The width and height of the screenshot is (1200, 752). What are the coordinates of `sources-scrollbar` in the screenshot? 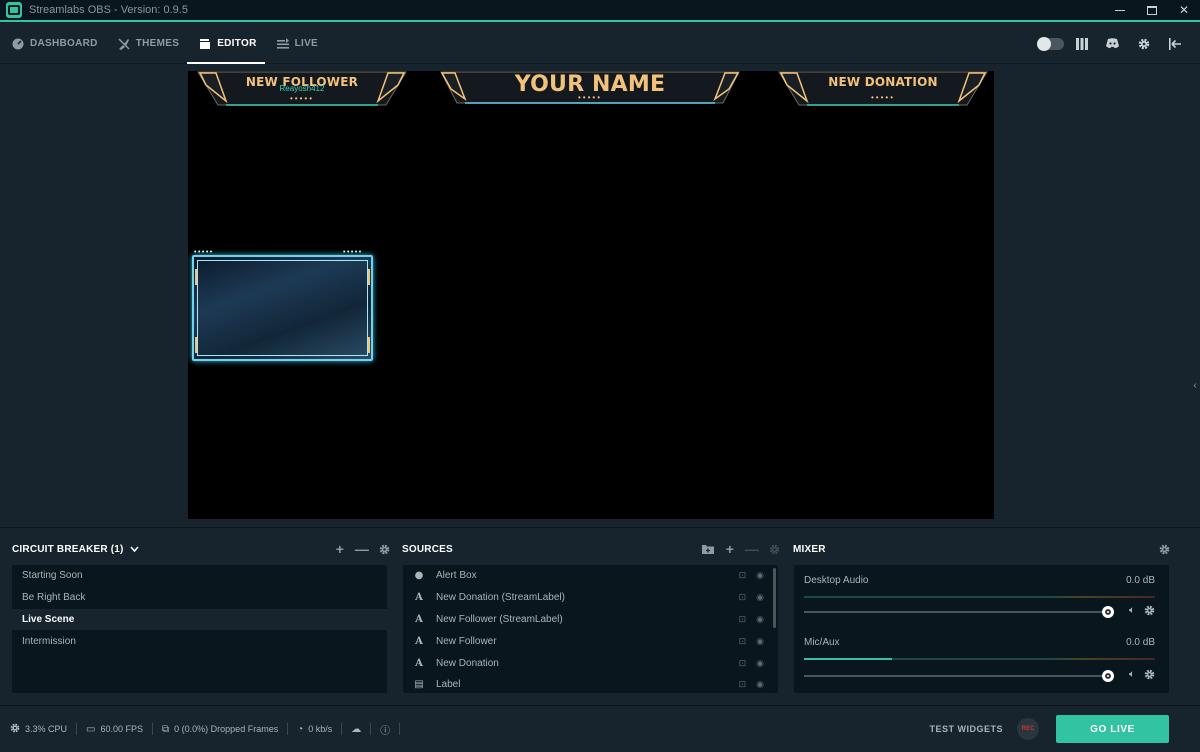 It's located at (774, 598).